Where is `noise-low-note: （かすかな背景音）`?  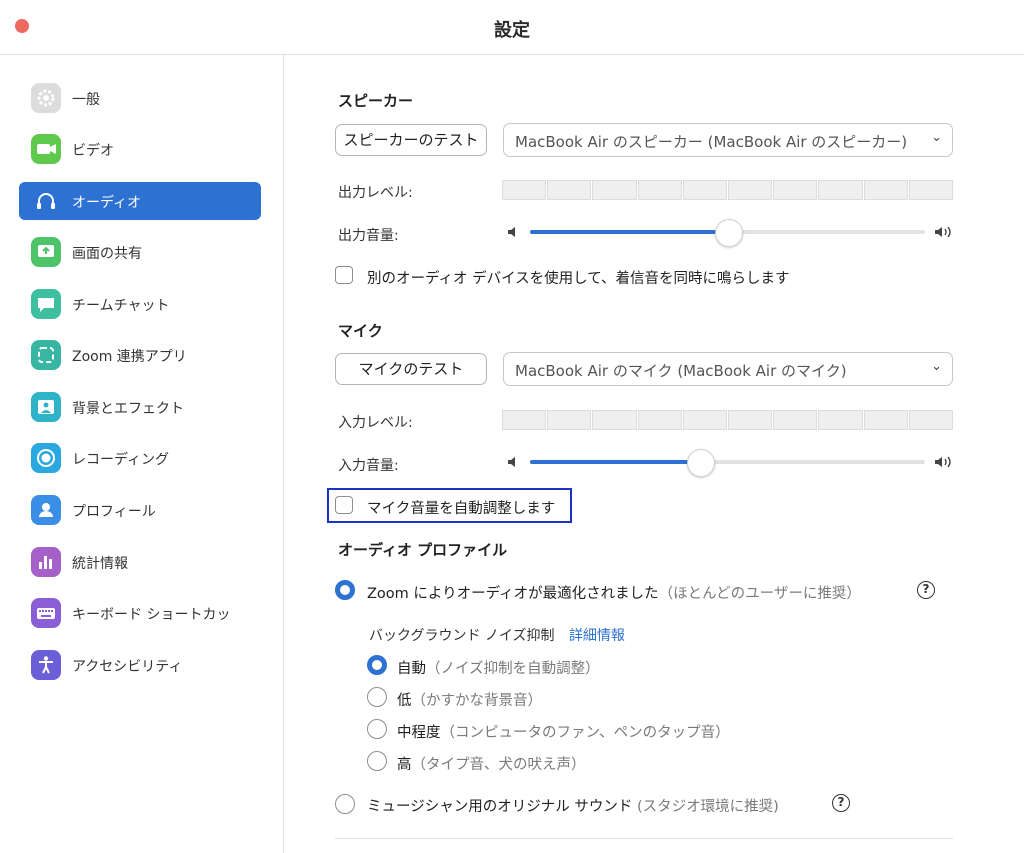
noise-low-note: （かすかな背景音） is located at coordinates (477, 701).